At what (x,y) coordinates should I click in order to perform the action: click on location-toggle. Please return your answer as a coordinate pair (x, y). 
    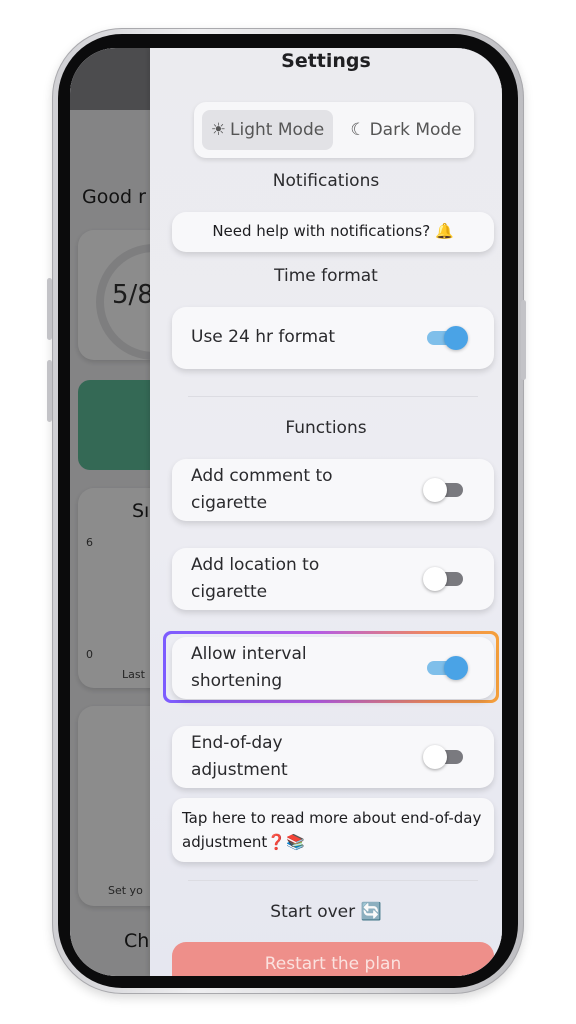
    Looking at the image, I should click on (443, 579).